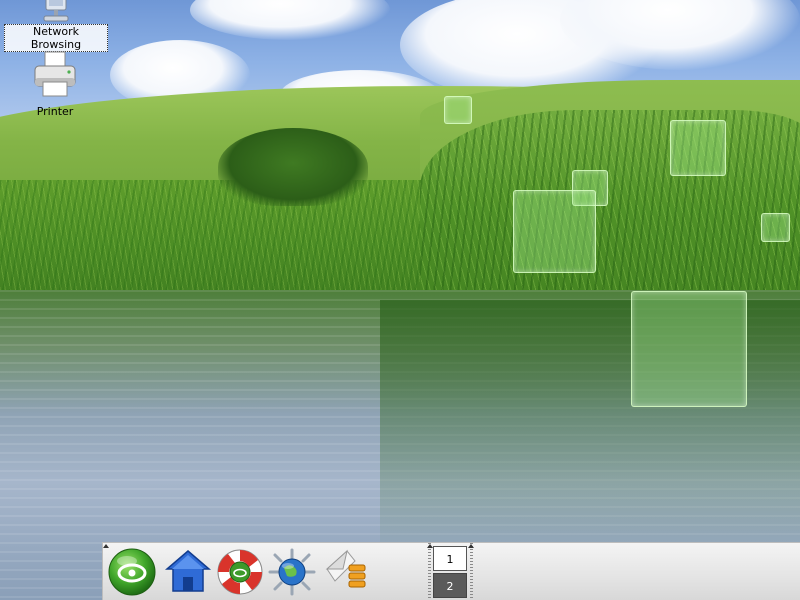 The image size is (800, 600). I want to click on home-folder-launcher, so click(188, 572).